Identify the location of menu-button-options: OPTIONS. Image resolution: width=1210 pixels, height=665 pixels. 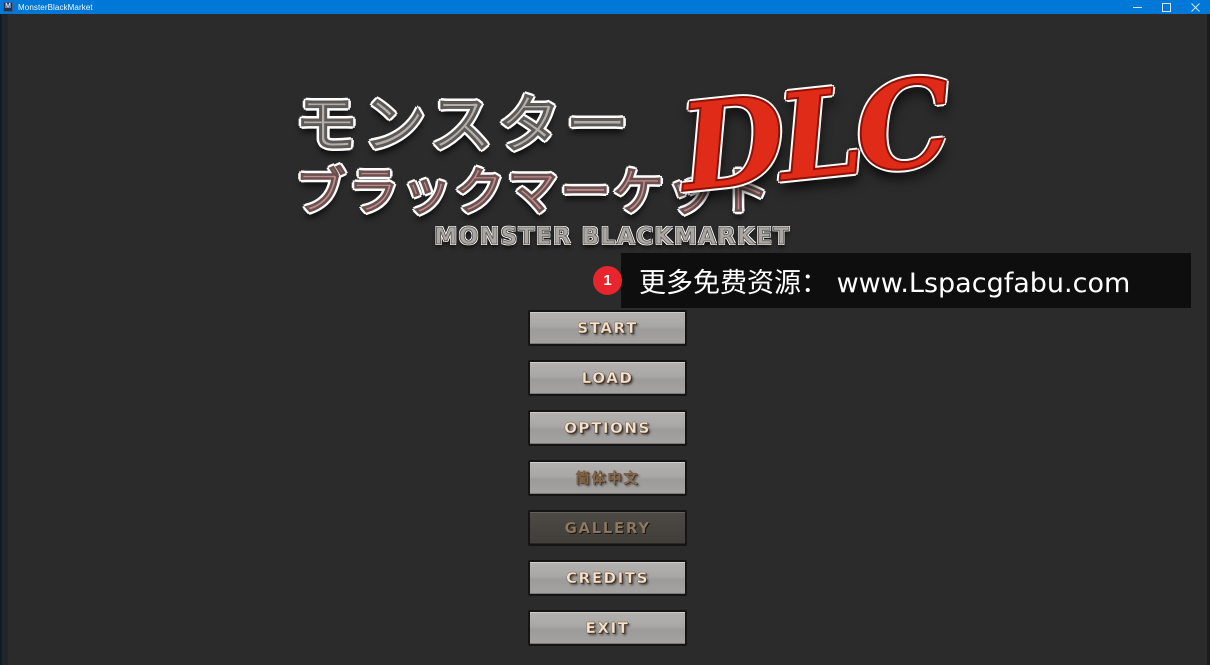
(607, 428).